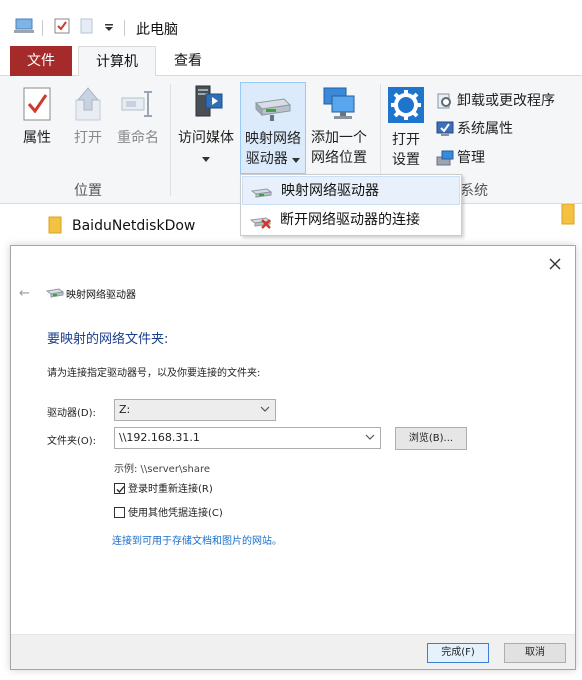  What do you see at coordinates (555, 264) in the screenshot?
I see `close-icon` at bounding box center [555, 264].